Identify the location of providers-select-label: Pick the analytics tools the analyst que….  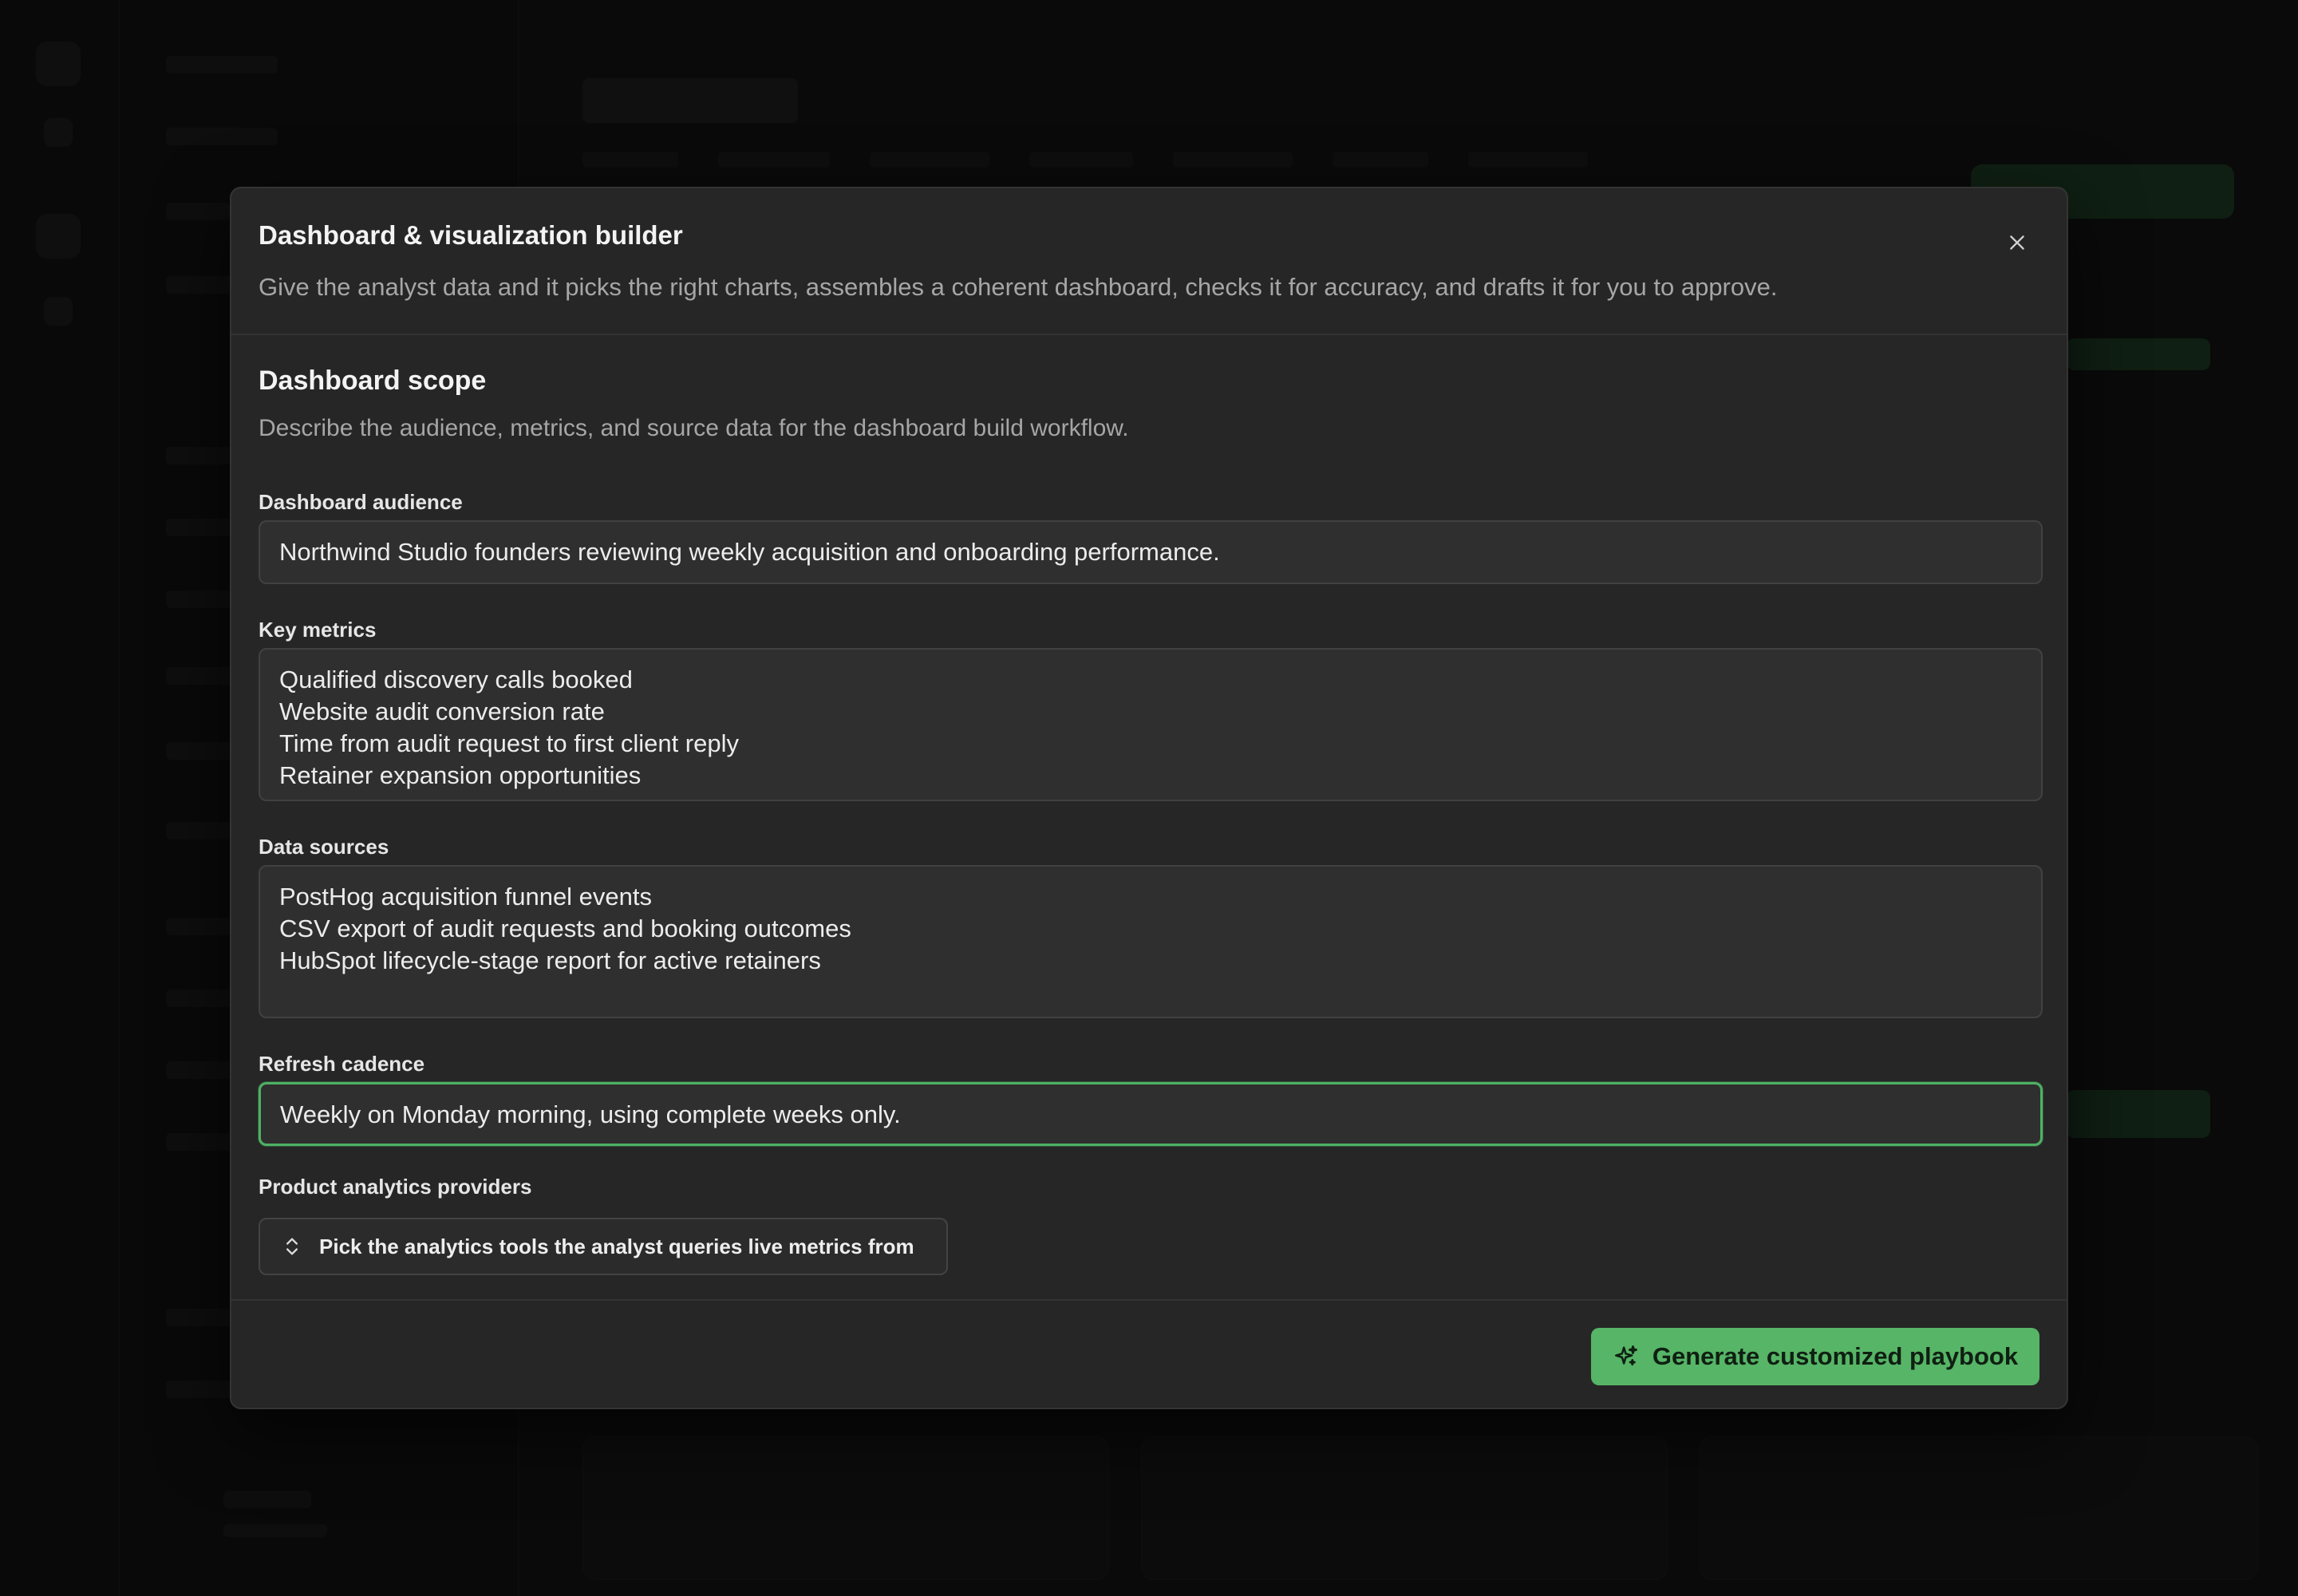
(617, 1246).